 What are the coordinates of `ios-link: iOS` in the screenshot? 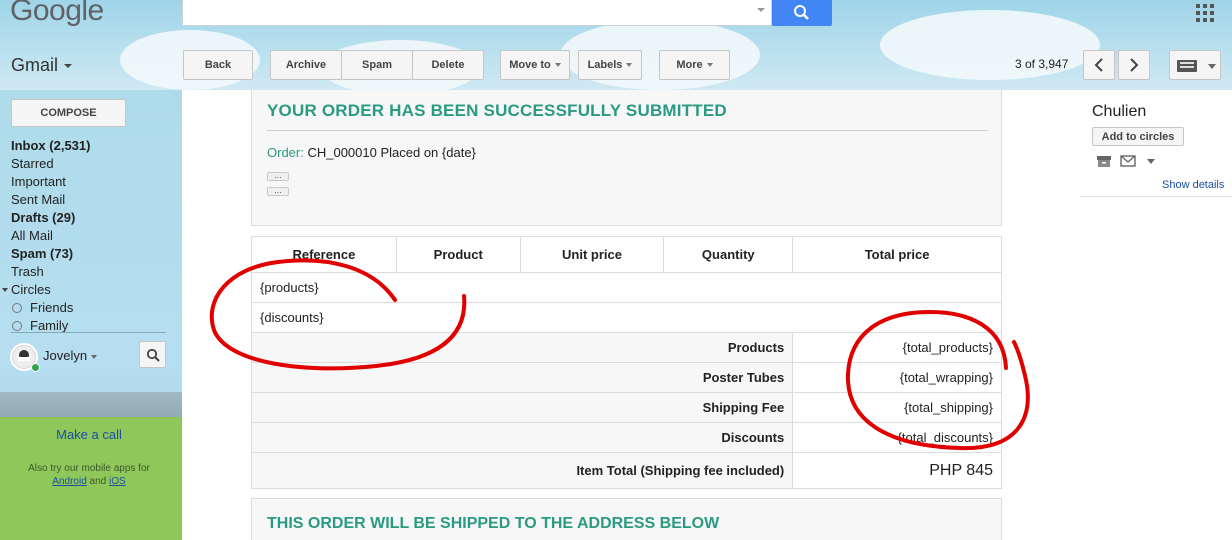 It's located at (117, 481).